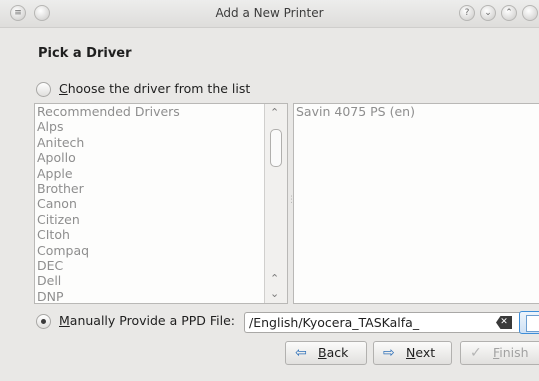 This screenshot has height=381, width=539. Describe the element at coordinates (150, 219) in the screenshot. I see `list-item: Citizen` at that location.